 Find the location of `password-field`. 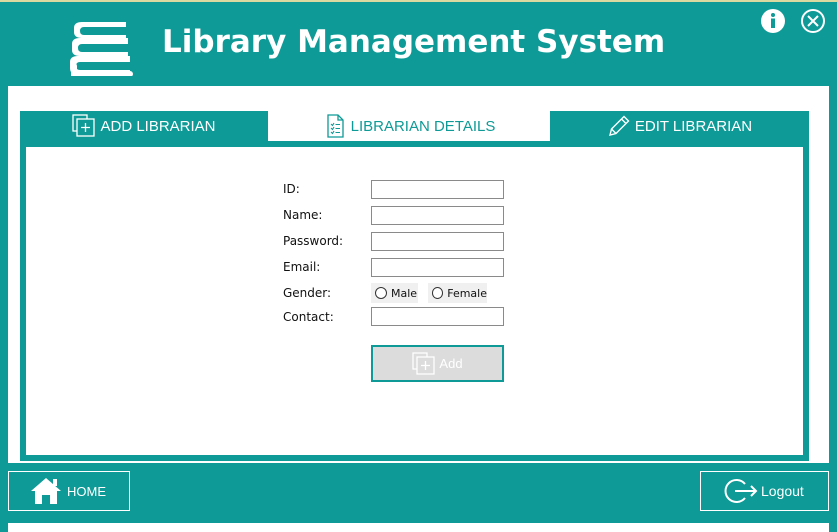

password-field is located at coordinates (437, 241).